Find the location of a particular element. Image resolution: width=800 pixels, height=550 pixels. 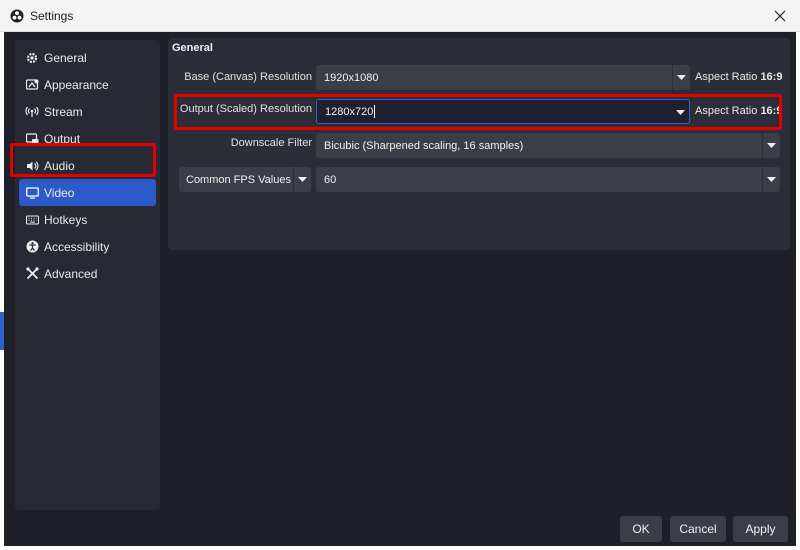

title-bar: Settings is located at coordinates (400, 16).